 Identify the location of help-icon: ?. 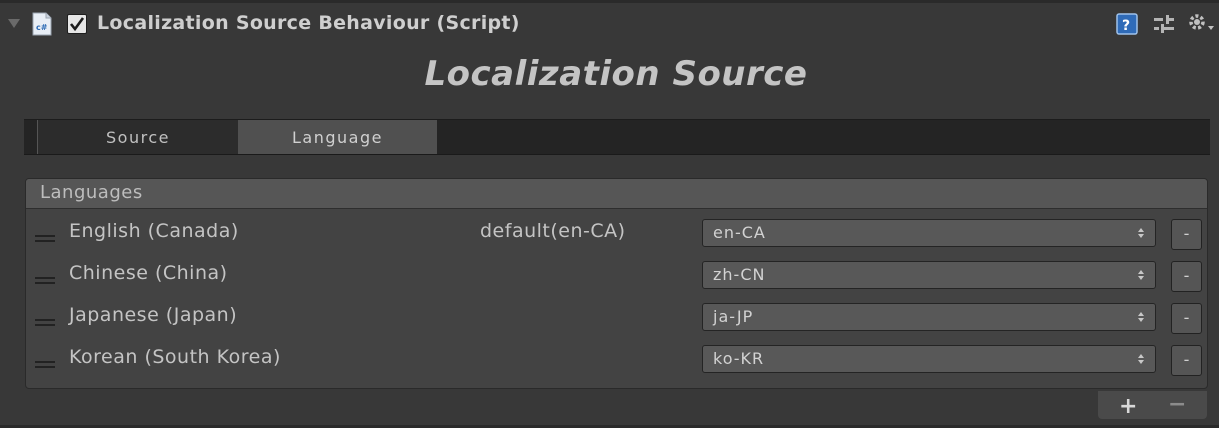
(1127, 24).